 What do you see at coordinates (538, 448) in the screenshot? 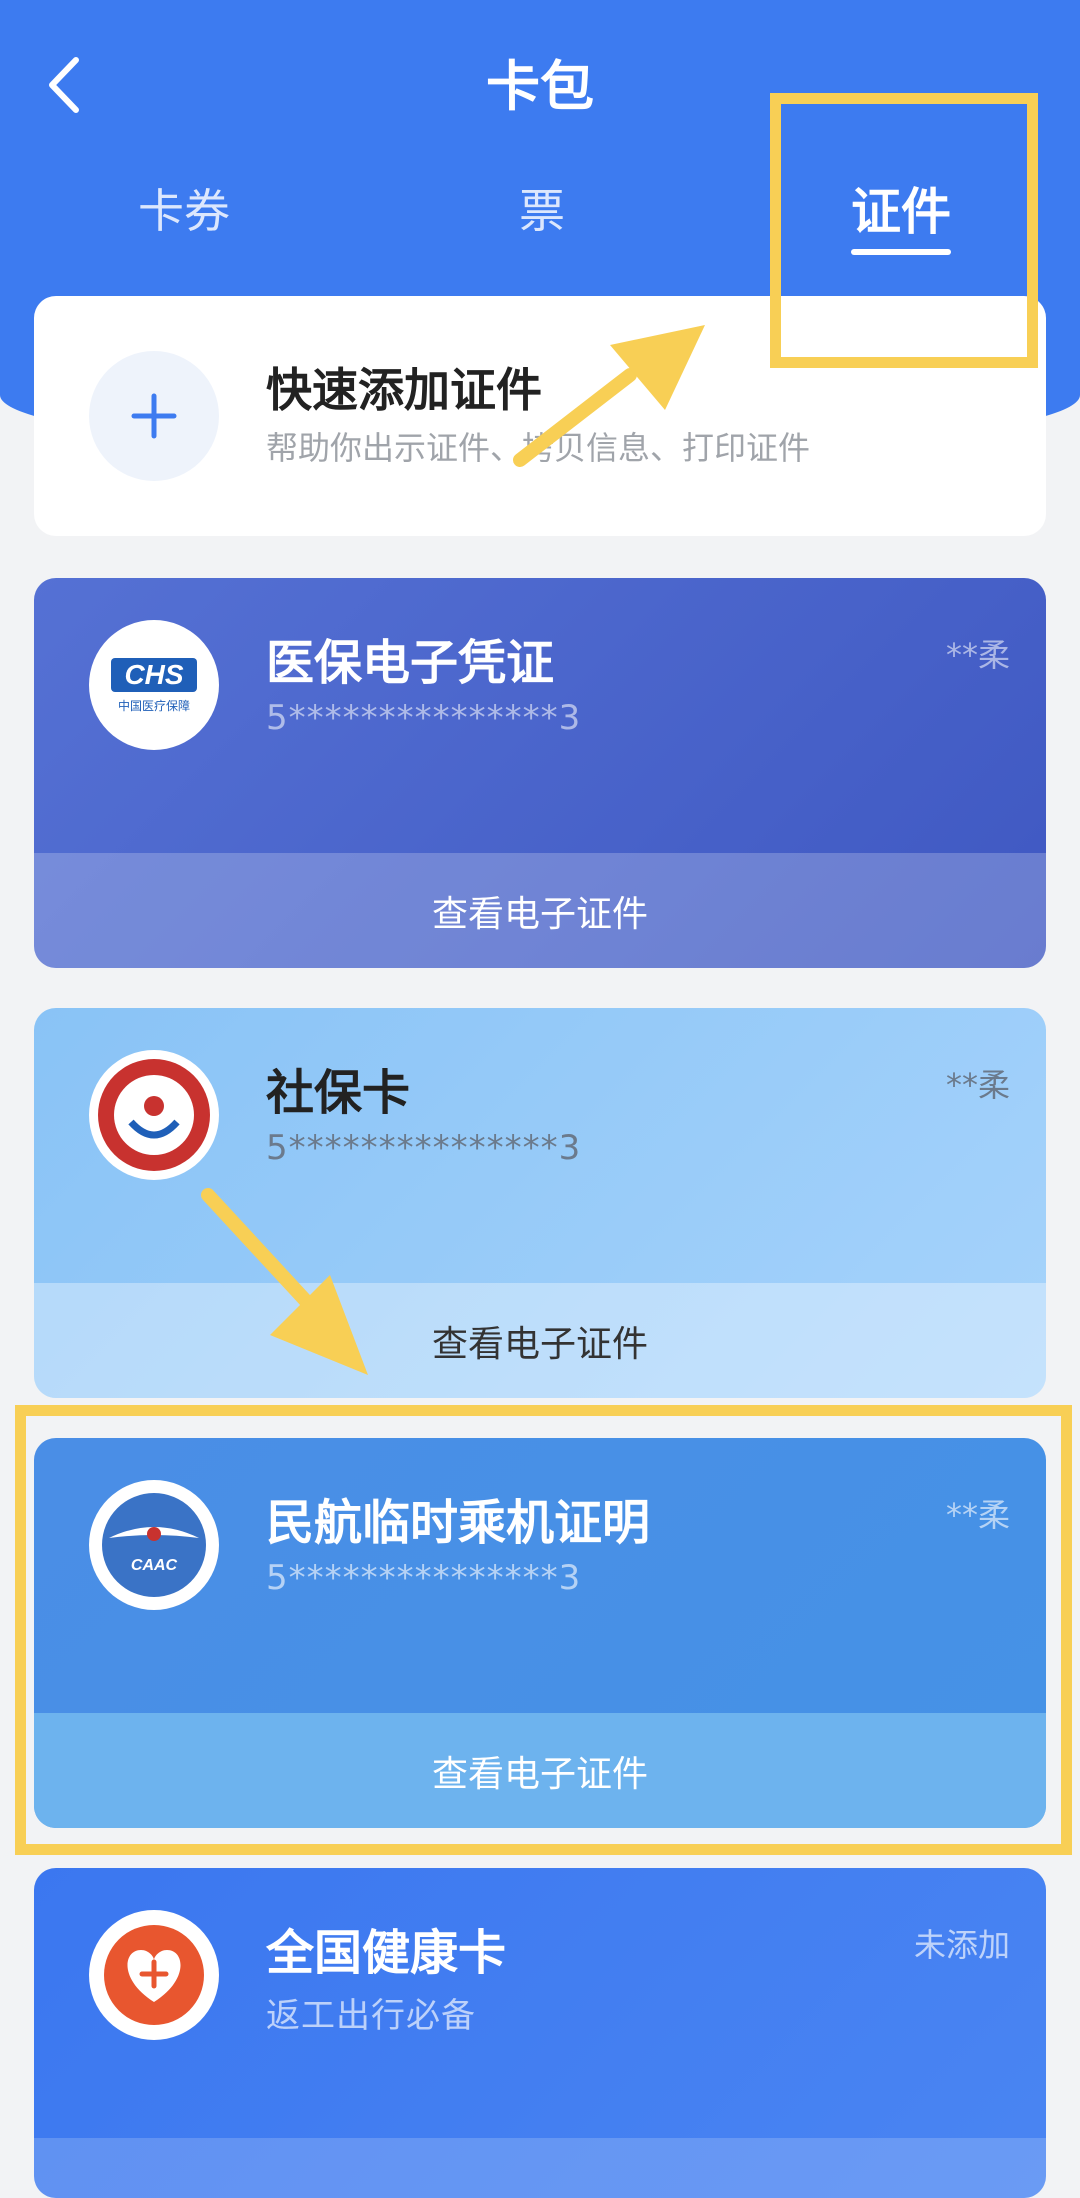
I see `quick-add-subtitle: 帮助你出示证件、拷贝信息、打印证件` at bounding box center [538, 448].